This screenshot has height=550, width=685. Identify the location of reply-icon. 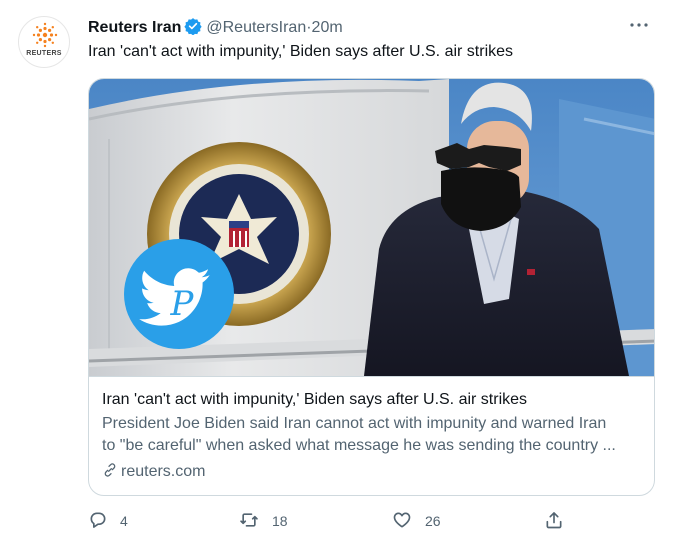
(98, 520).